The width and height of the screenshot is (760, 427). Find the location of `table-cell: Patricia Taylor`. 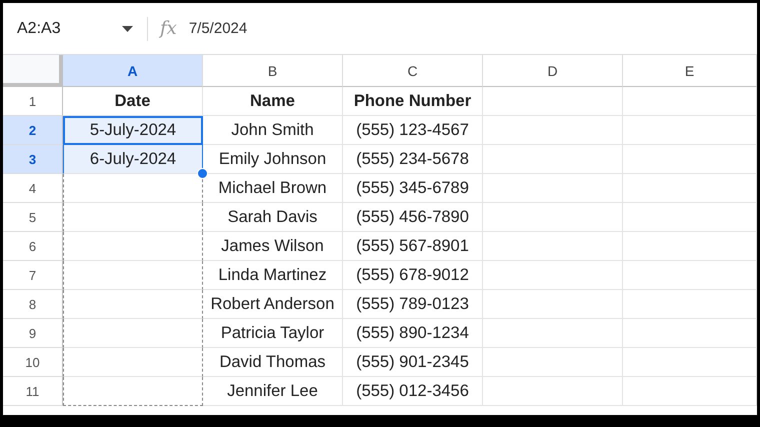

table-cell: Patricia Taylor is located at coordinates (273, 333).